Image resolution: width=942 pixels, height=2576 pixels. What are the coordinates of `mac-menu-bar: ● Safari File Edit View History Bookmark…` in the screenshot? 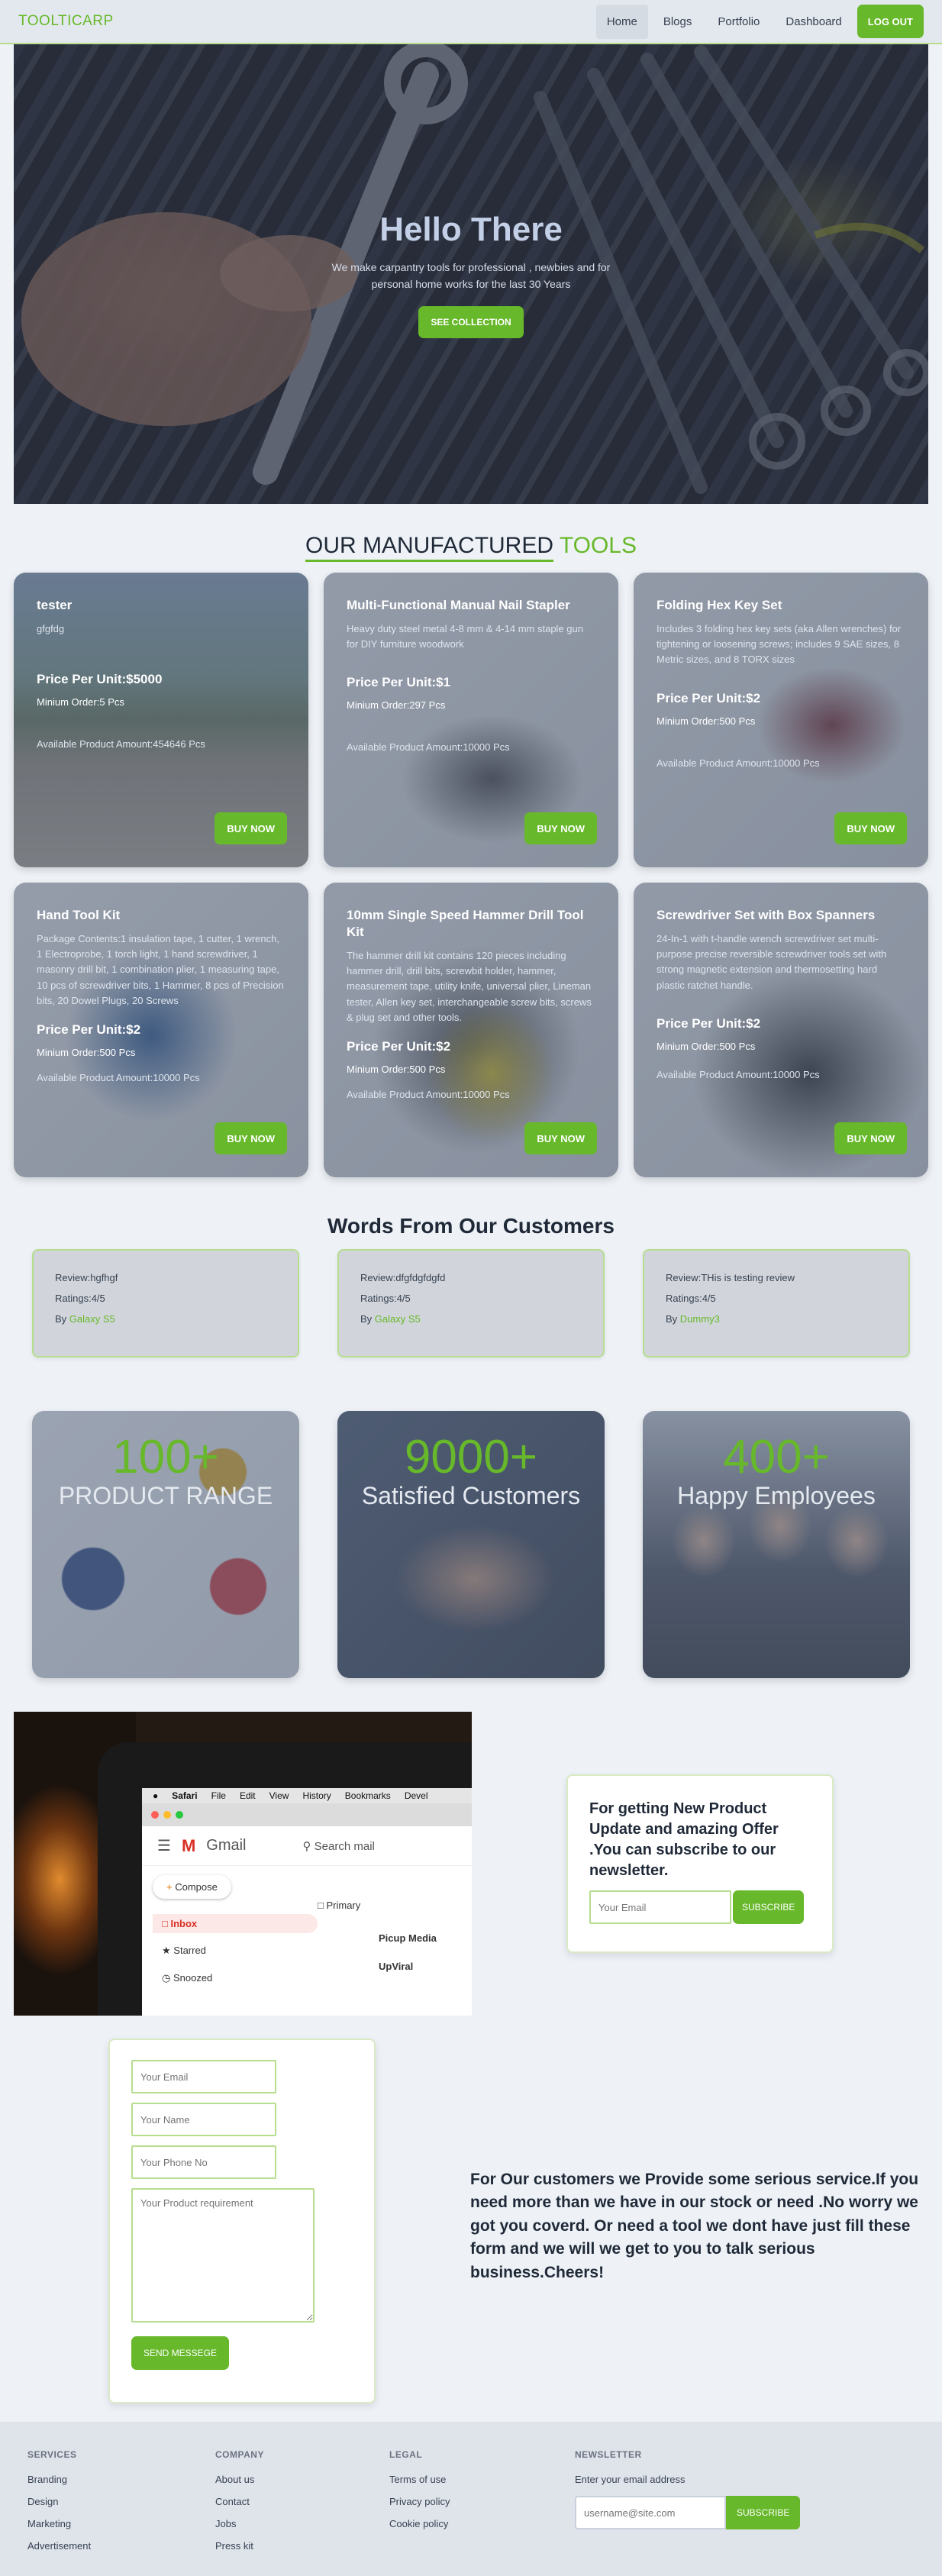 It's located at (307, 1795).